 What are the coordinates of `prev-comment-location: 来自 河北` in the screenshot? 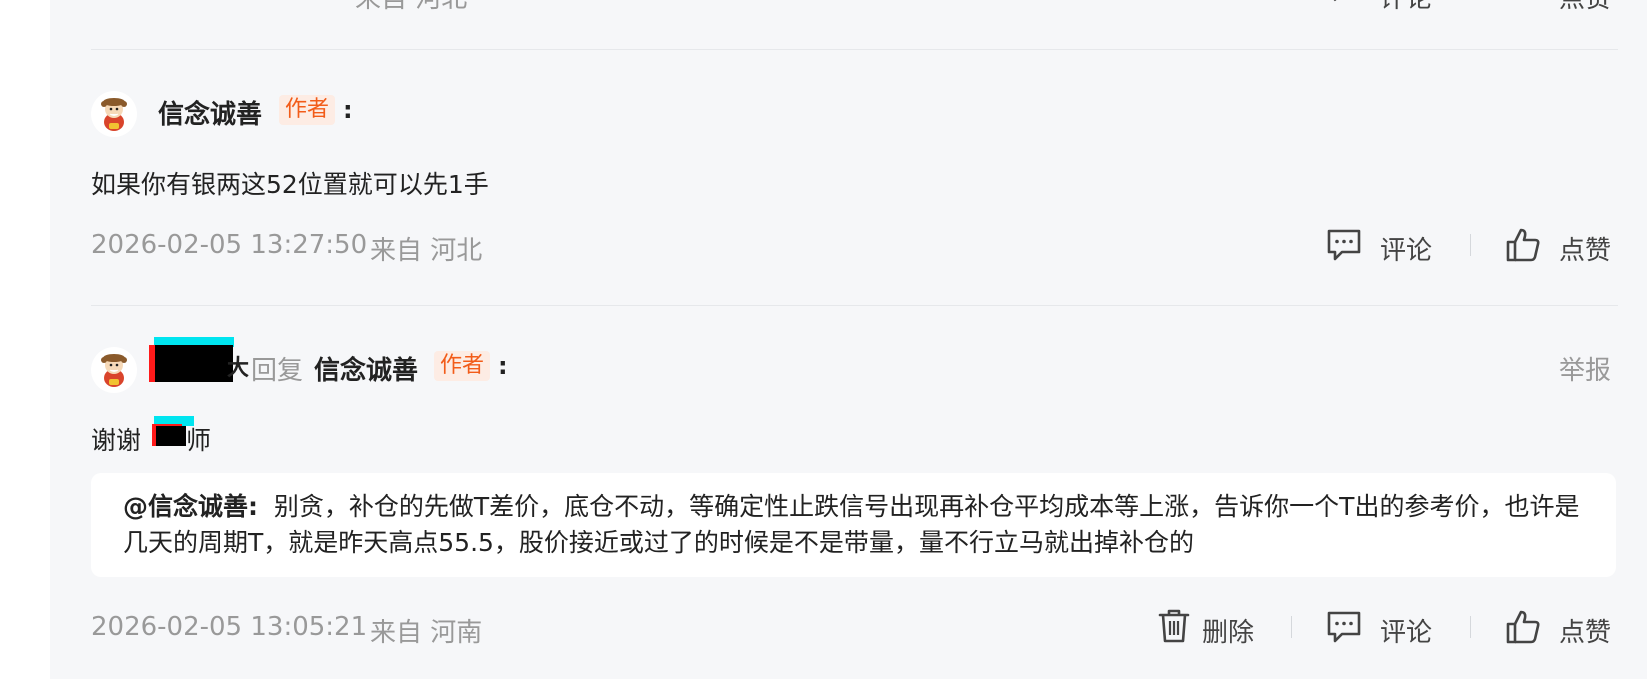 It's located at (411, 7).